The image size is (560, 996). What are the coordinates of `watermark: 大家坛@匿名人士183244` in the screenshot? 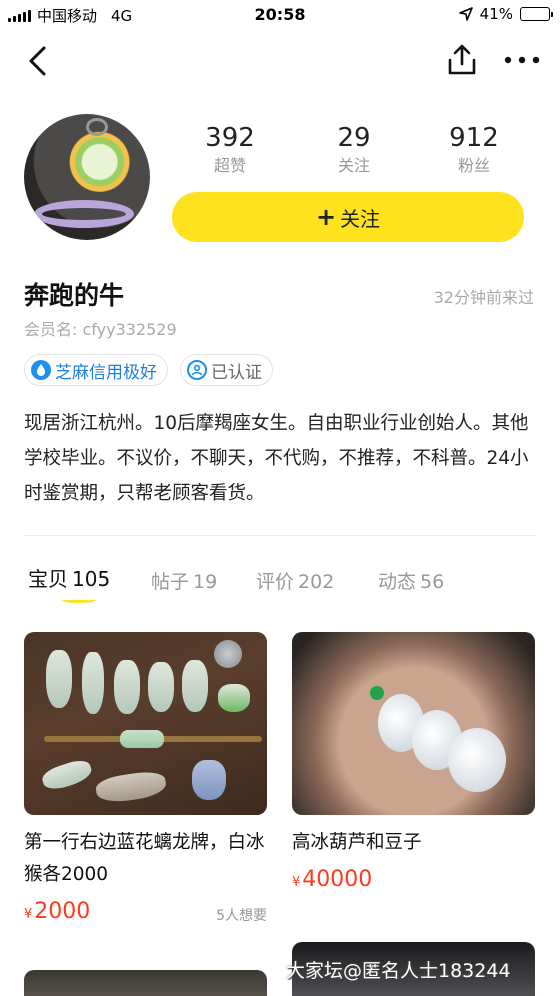 It's located at (398, 971).